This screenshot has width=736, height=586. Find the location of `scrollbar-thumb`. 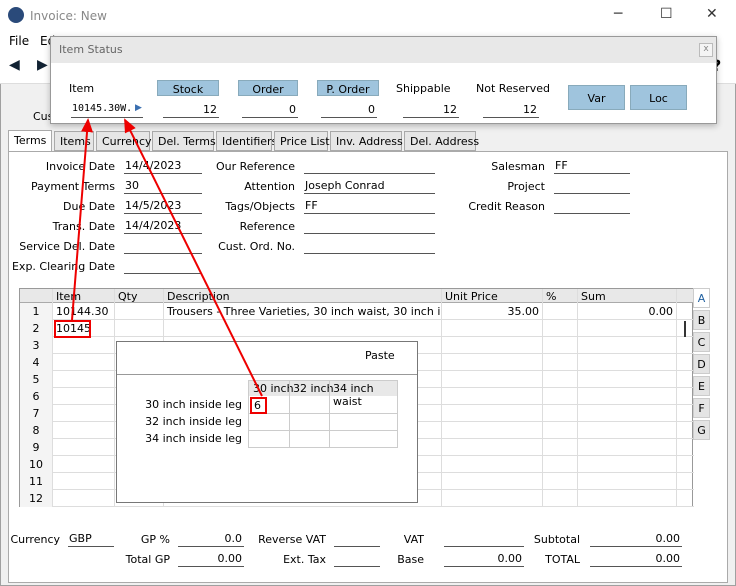

scrollbar-thumb is located at coordinates (685, 329).